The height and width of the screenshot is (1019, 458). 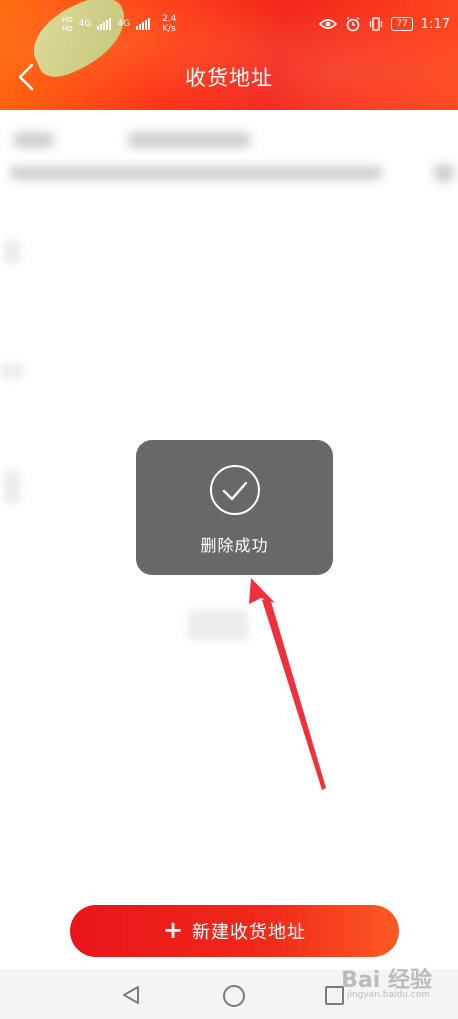 I want to click on vibrate-icon, so click(x=376, y=24).